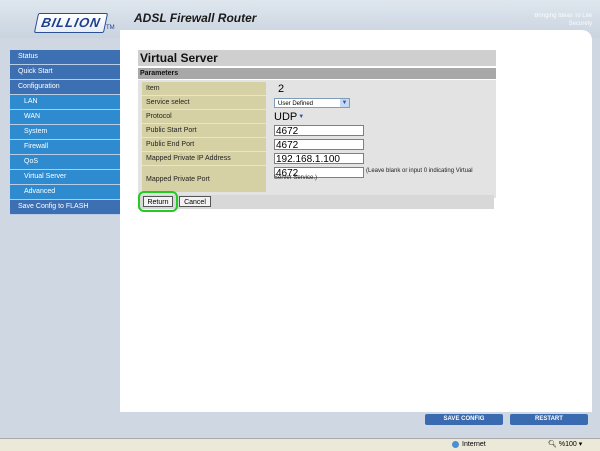 Image resolution: width=600 pixels, height=451 pixels. I want to click on sidebar-item-wan: WAN, so click(65, 117).